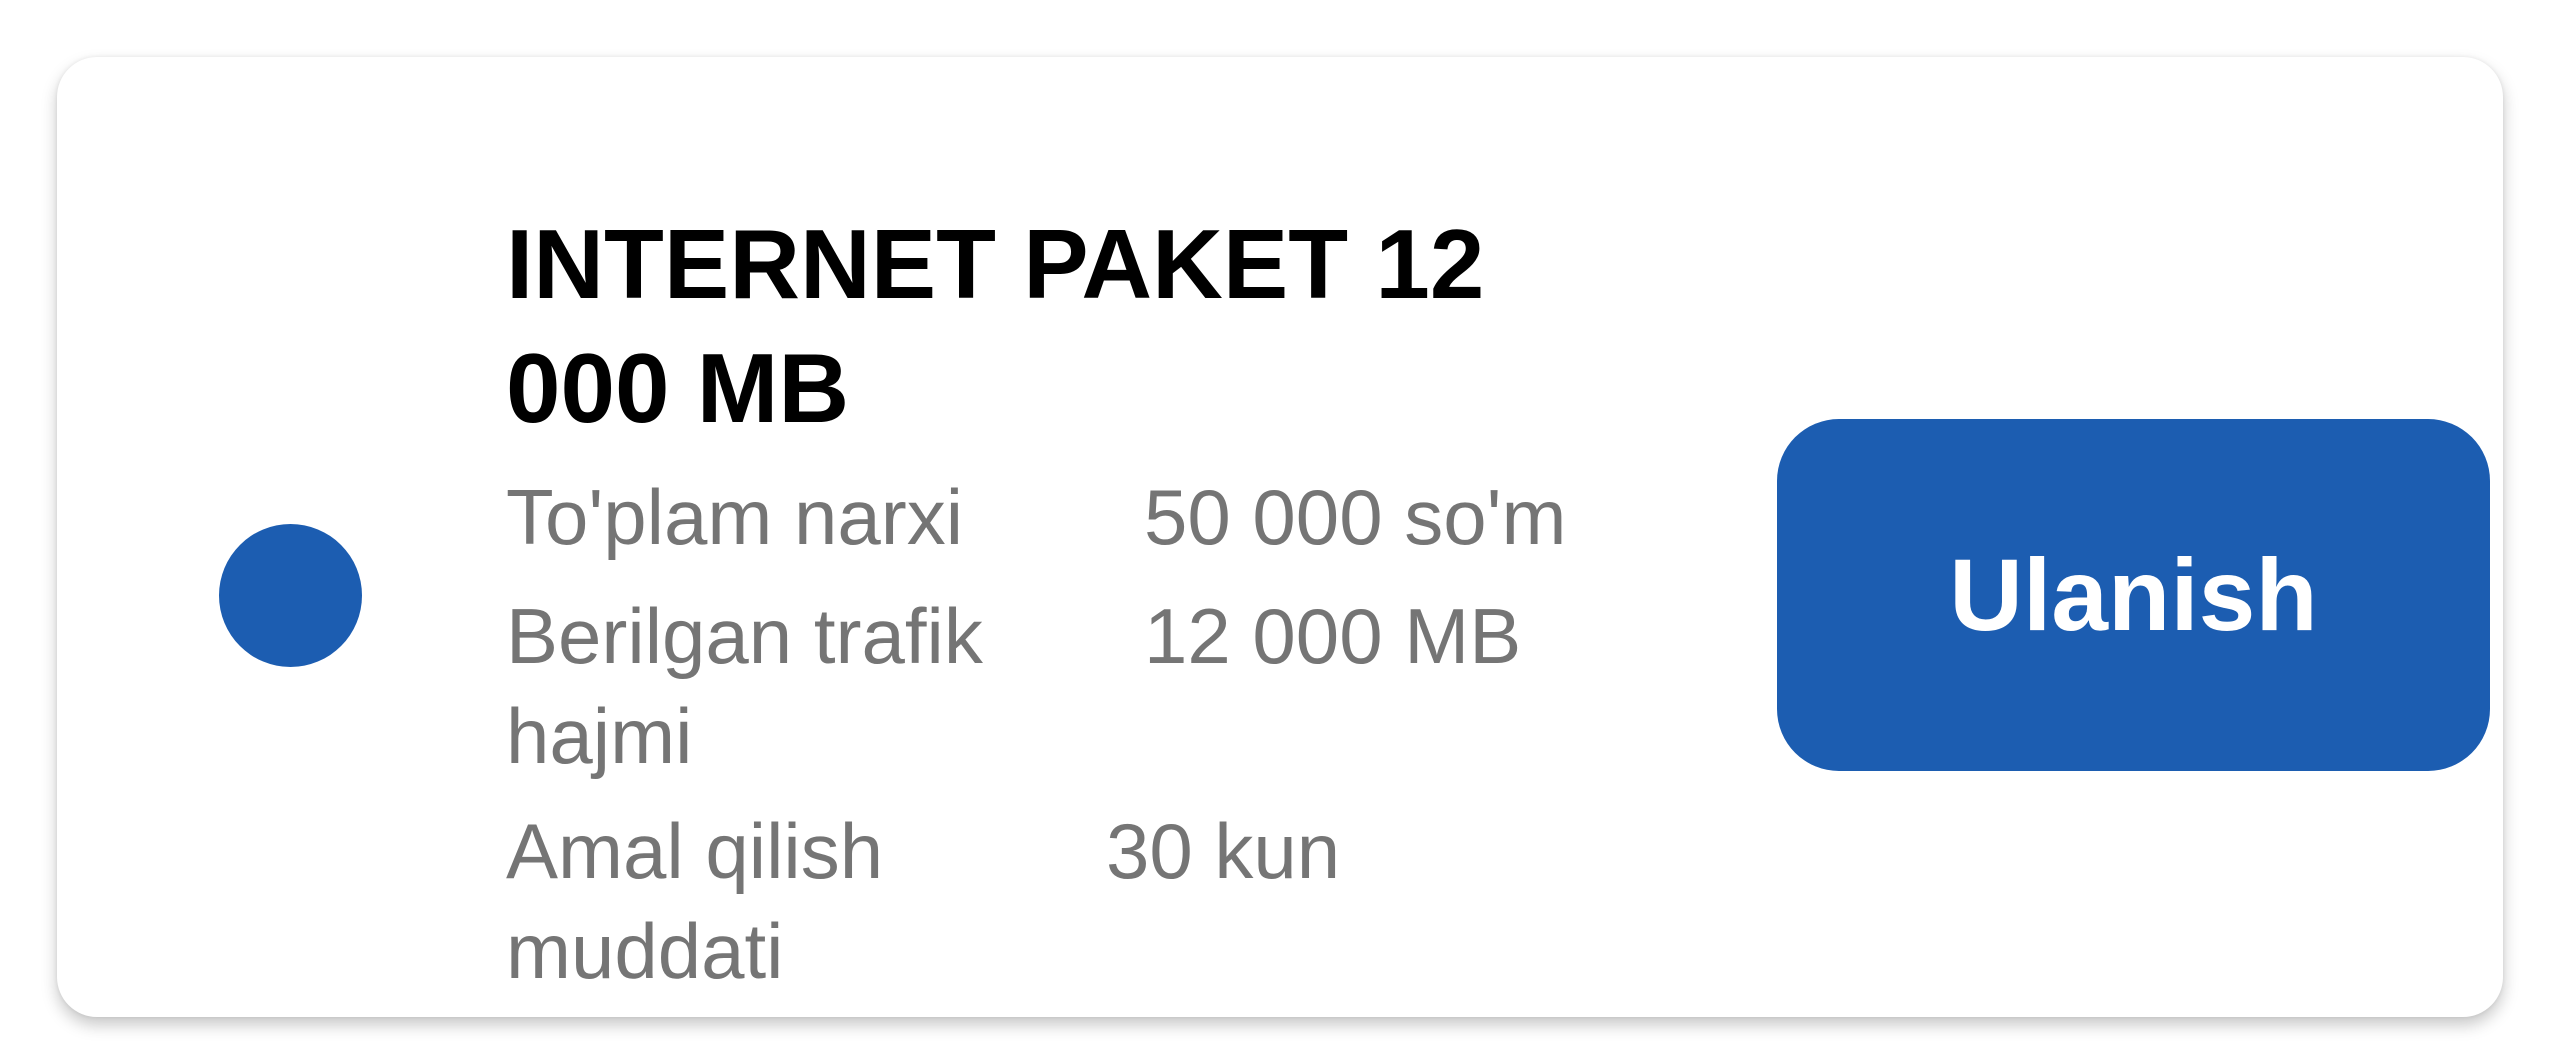 The image size is (2560, 1060). What do you see at coordinates (290, 595) in the screenshot?
I see `radio-dot-icon` at bounding box center [290, 595].